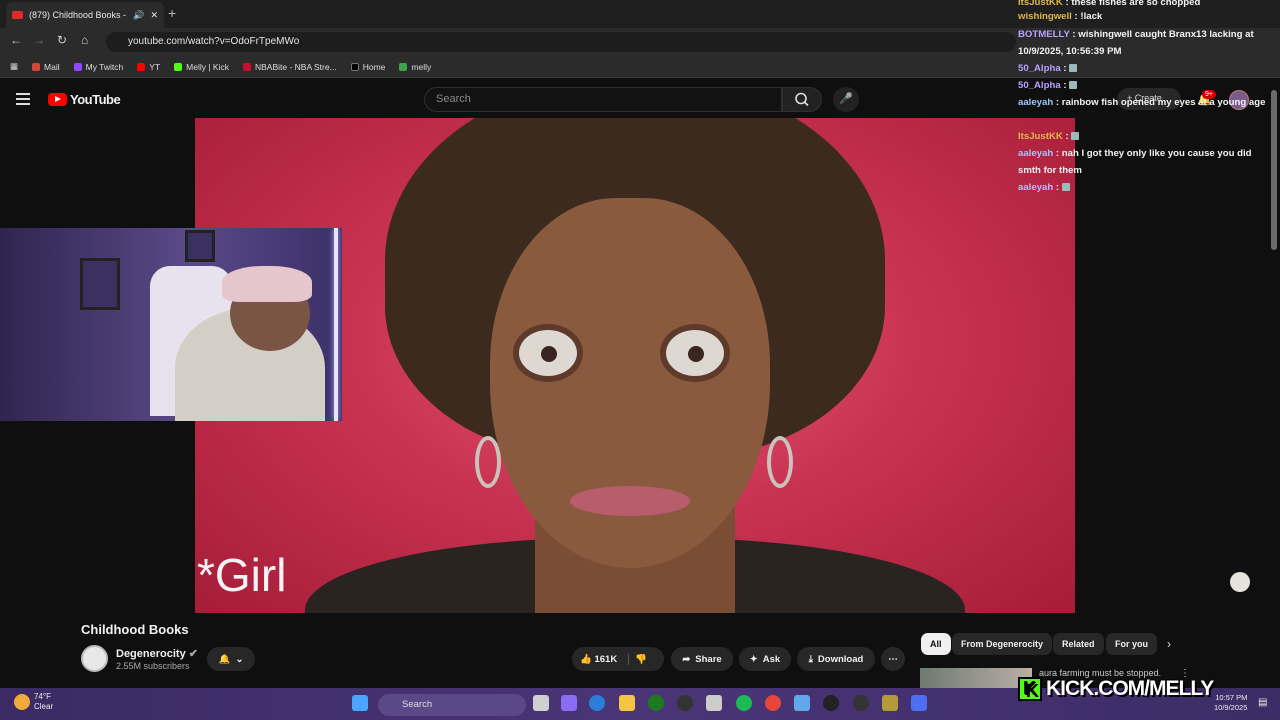  Describe the element at coordinates (656, 703) in the screenshot. I see `xbox-icon` at that location.